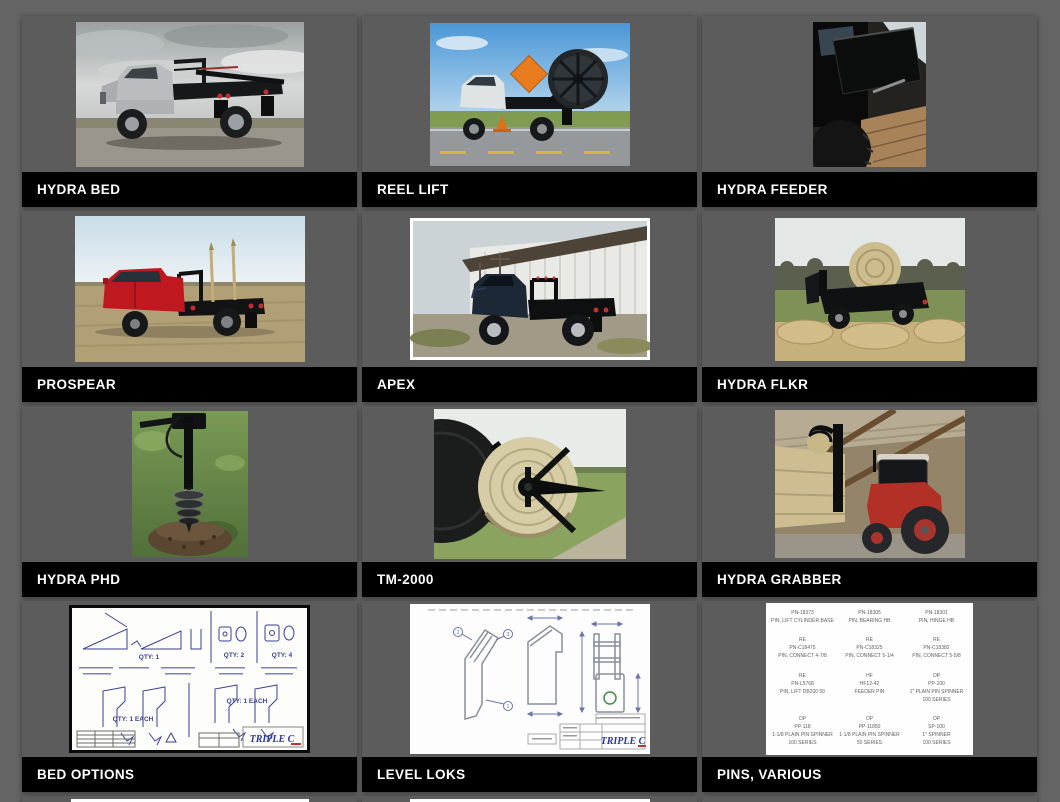 The height and width of the screenshot is (802, 1060). Describe the element at coordinates (772, 189) in the screenshot. I see `product-label-text: HYDRA FEEDER` at that location.